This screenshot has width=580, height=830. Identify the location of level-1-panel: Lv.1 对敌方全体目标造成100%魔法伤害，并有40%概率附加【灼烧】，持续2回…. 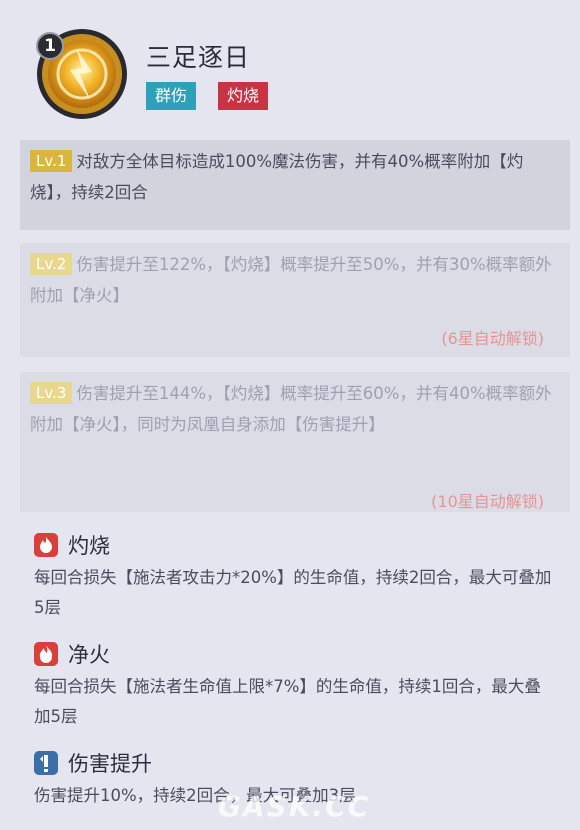
(295, 185).